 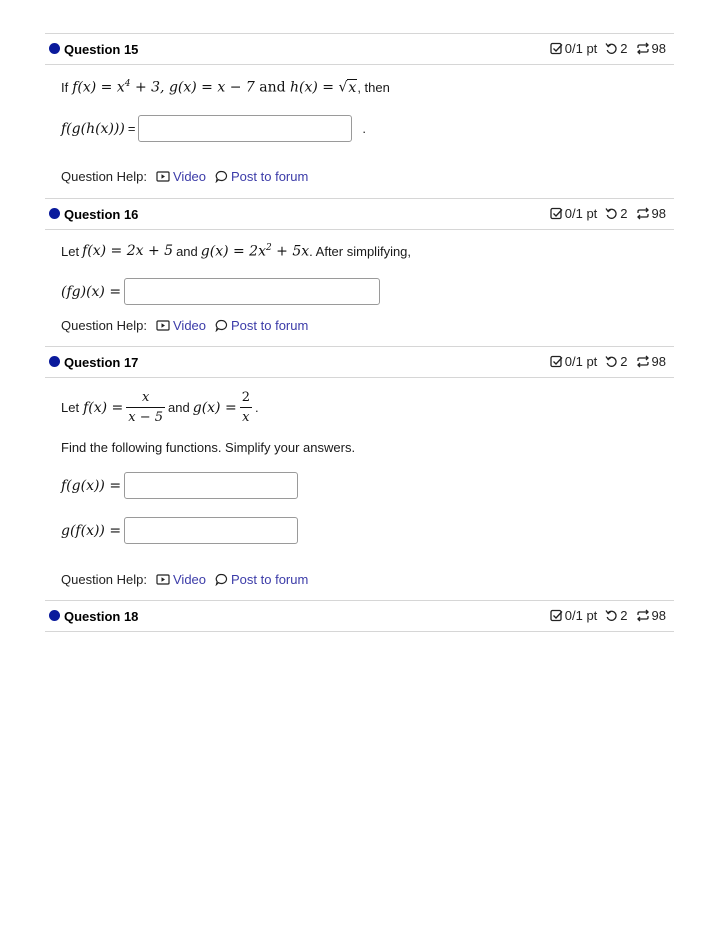 I want to click on answer-suffix: ., so click(x=364, y=128).